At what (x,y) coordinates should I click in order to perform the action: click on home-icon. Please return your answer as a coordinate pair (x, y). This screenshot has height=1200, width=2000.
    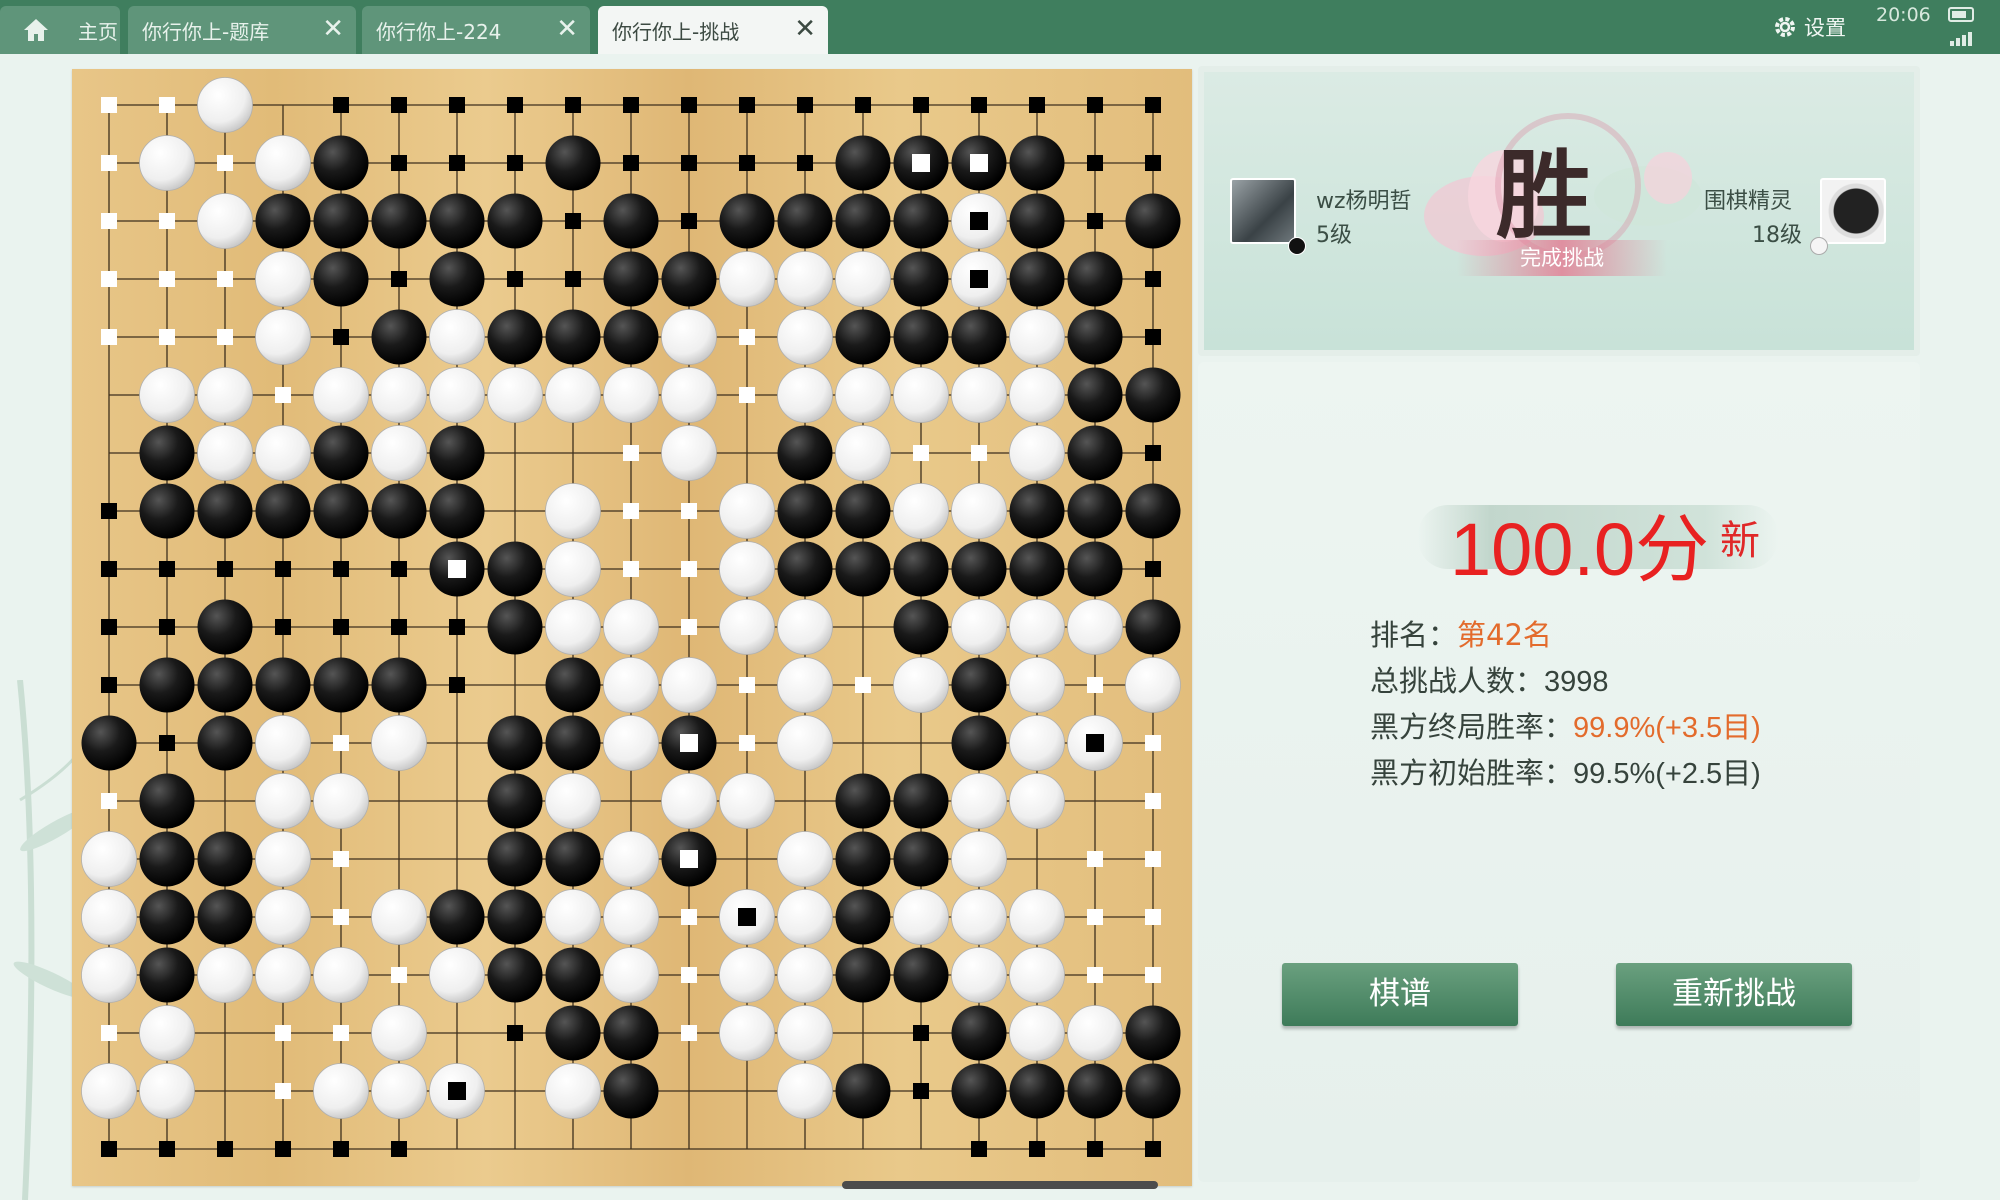
    Looking at the image, I should click on (36, 30).